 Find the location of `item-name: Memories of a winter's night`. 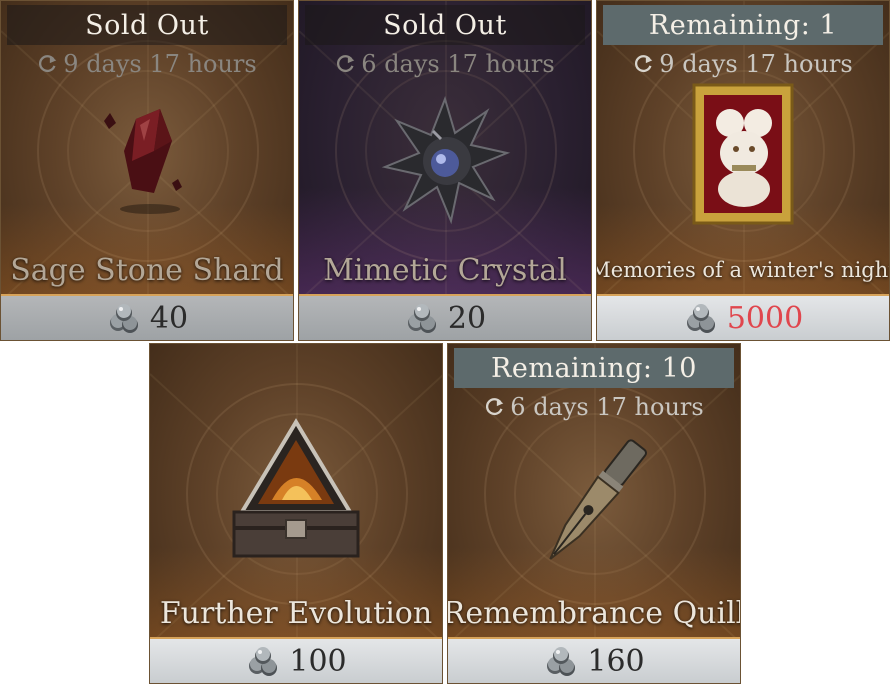

item-name: Memories of a winter's night is located at coordinates (743, 270).